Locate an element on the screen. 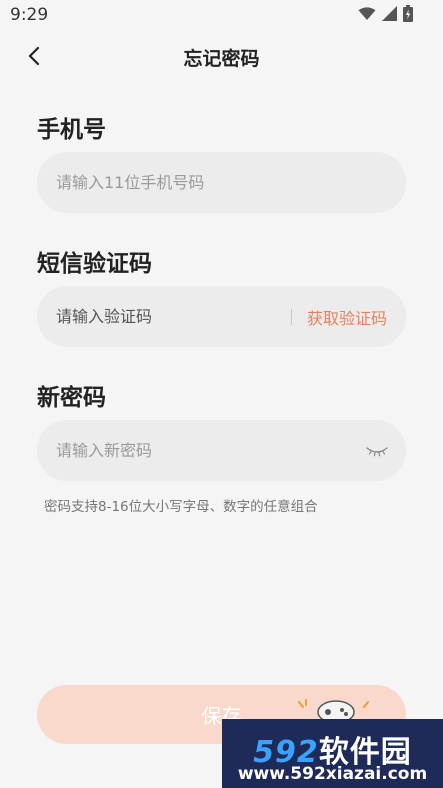 Image resolution: width=443 pixels, height=788 pixels. status-time: 9:29 is located at coordinates (29, 15).